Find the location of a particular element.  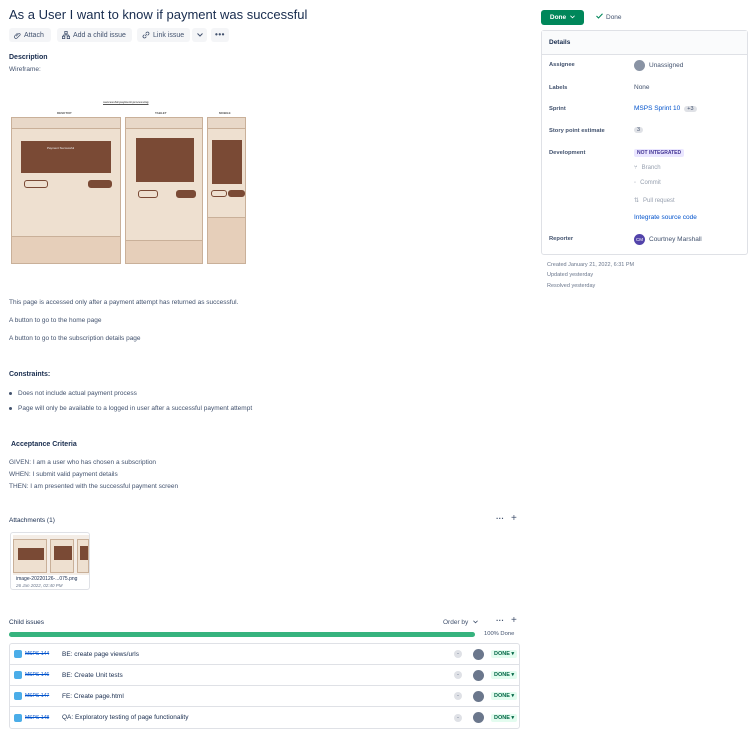

wireframe-panel-text: Payment Successful is located at coordinates (61, 148).